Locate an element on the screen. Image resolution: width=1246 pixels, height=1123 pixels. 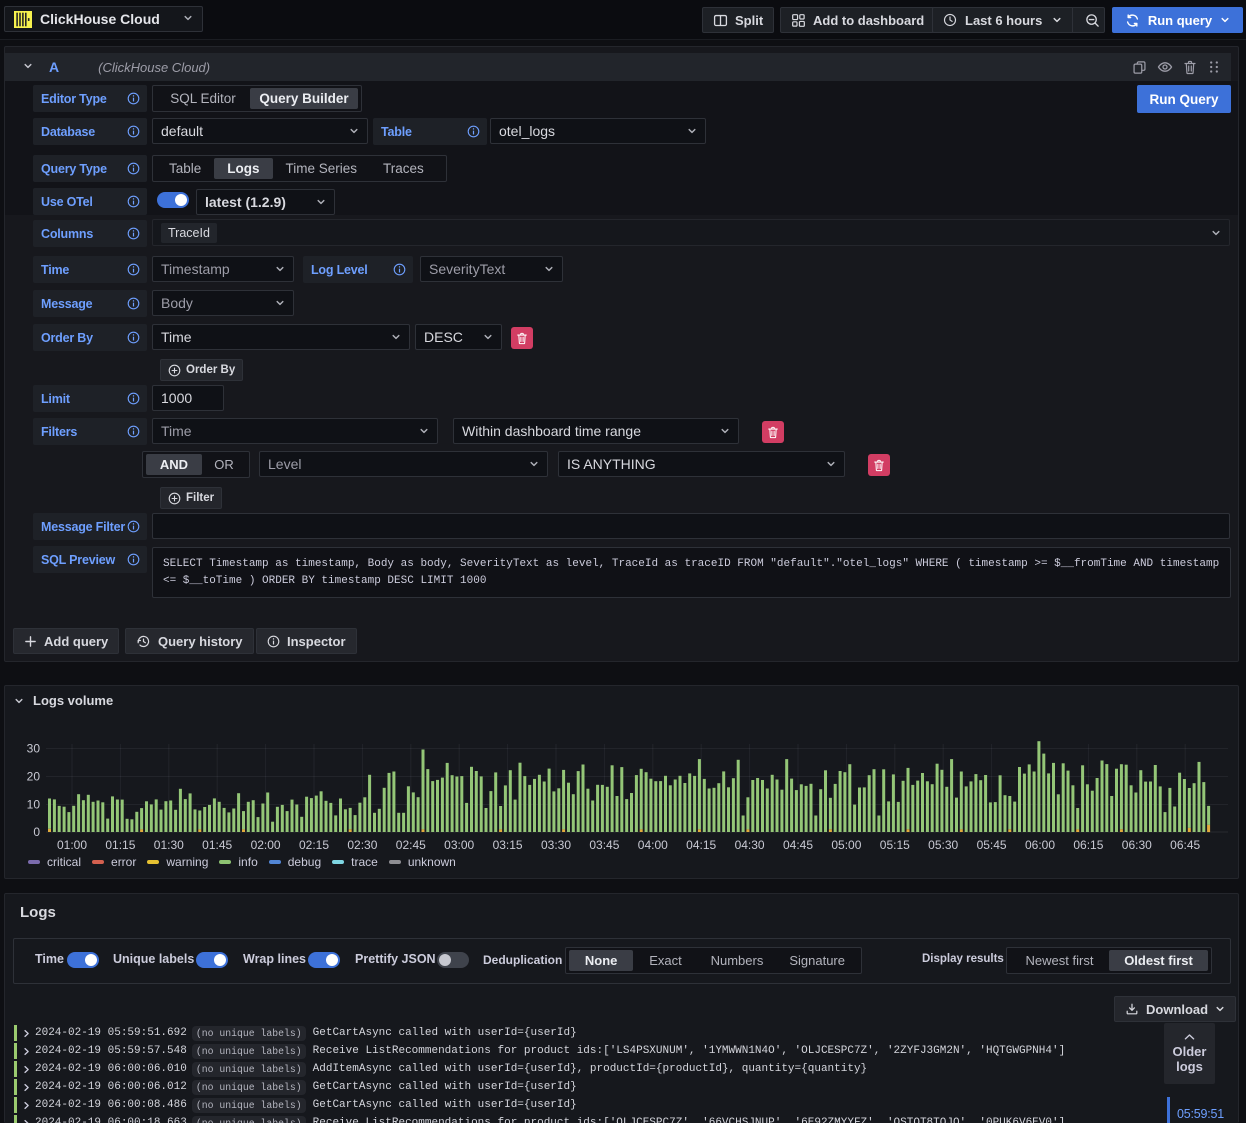
svg-text: 04:00 is located at coordinates (653, 845).